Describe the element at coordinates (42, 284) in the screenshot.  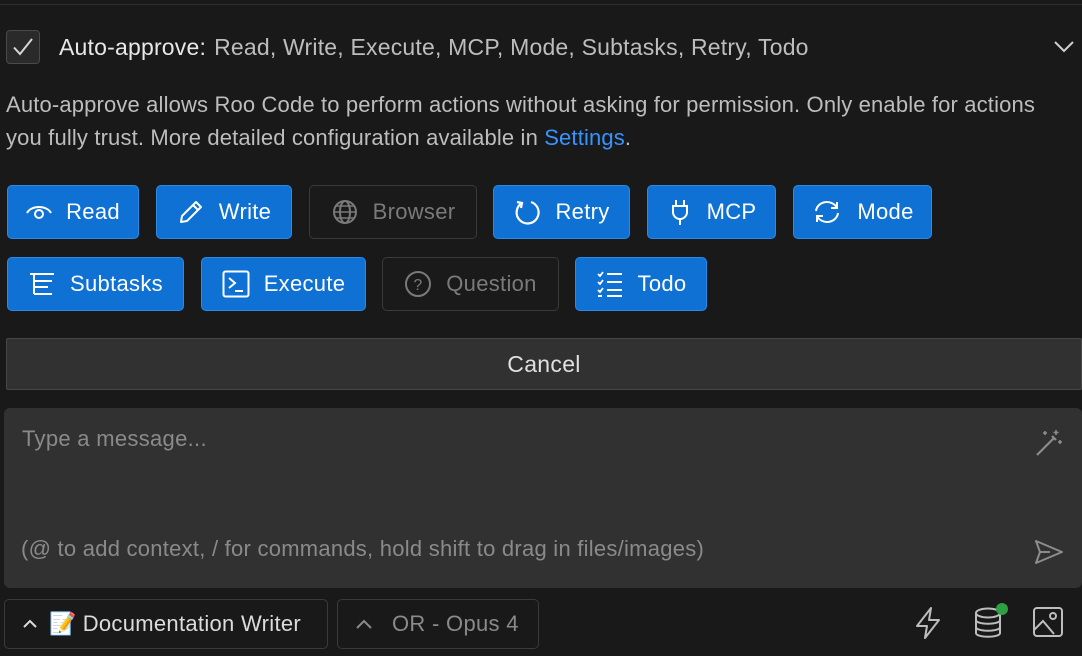
I see `list-tree-icon` at that location.